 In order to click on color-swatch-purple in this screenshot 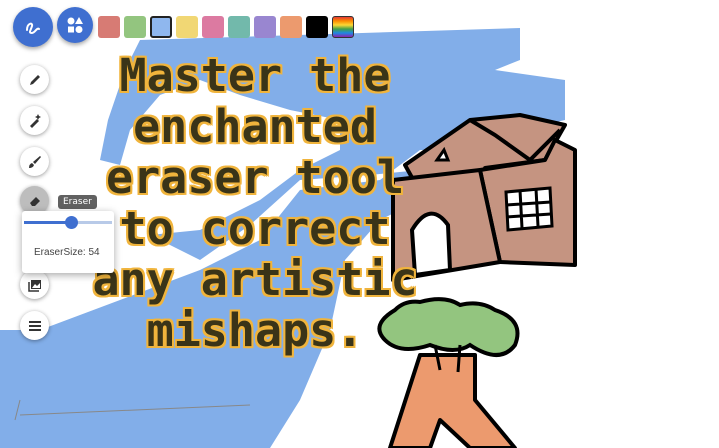, I will do `click(265, 27)`.